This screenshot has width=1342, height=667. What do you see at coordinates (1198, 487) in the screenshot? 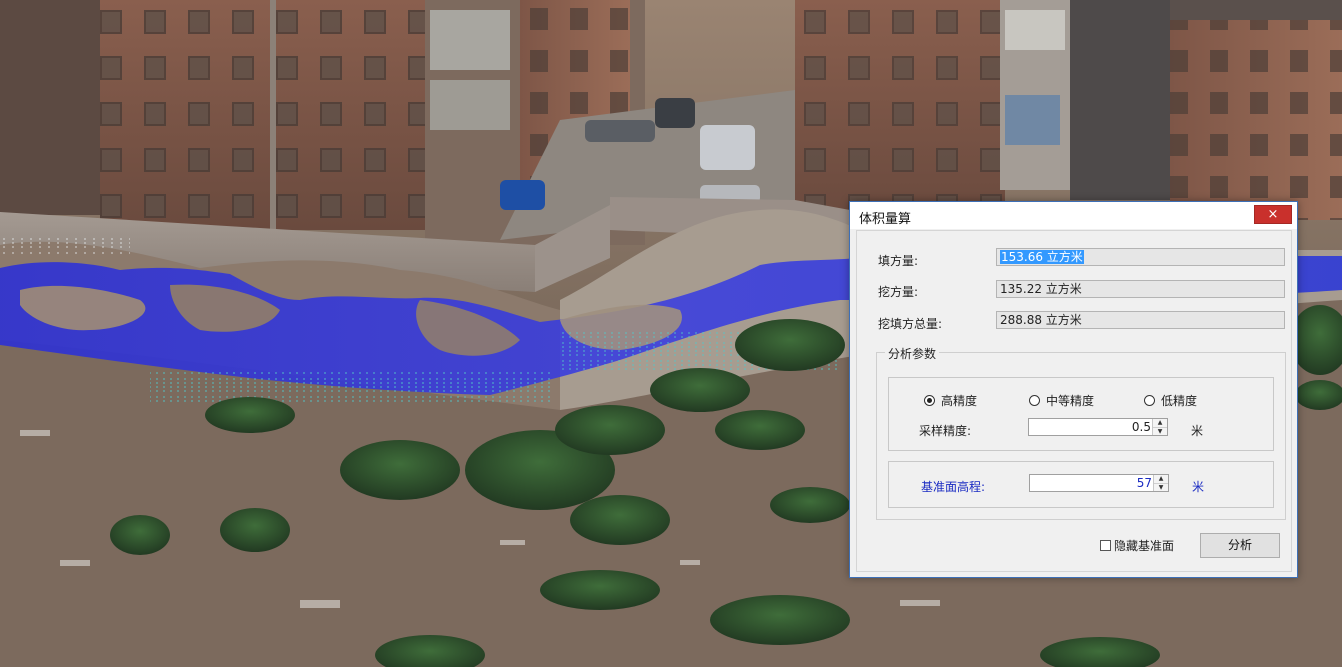
I see `datum-unit: 米` at bounding box center [1198, 487].